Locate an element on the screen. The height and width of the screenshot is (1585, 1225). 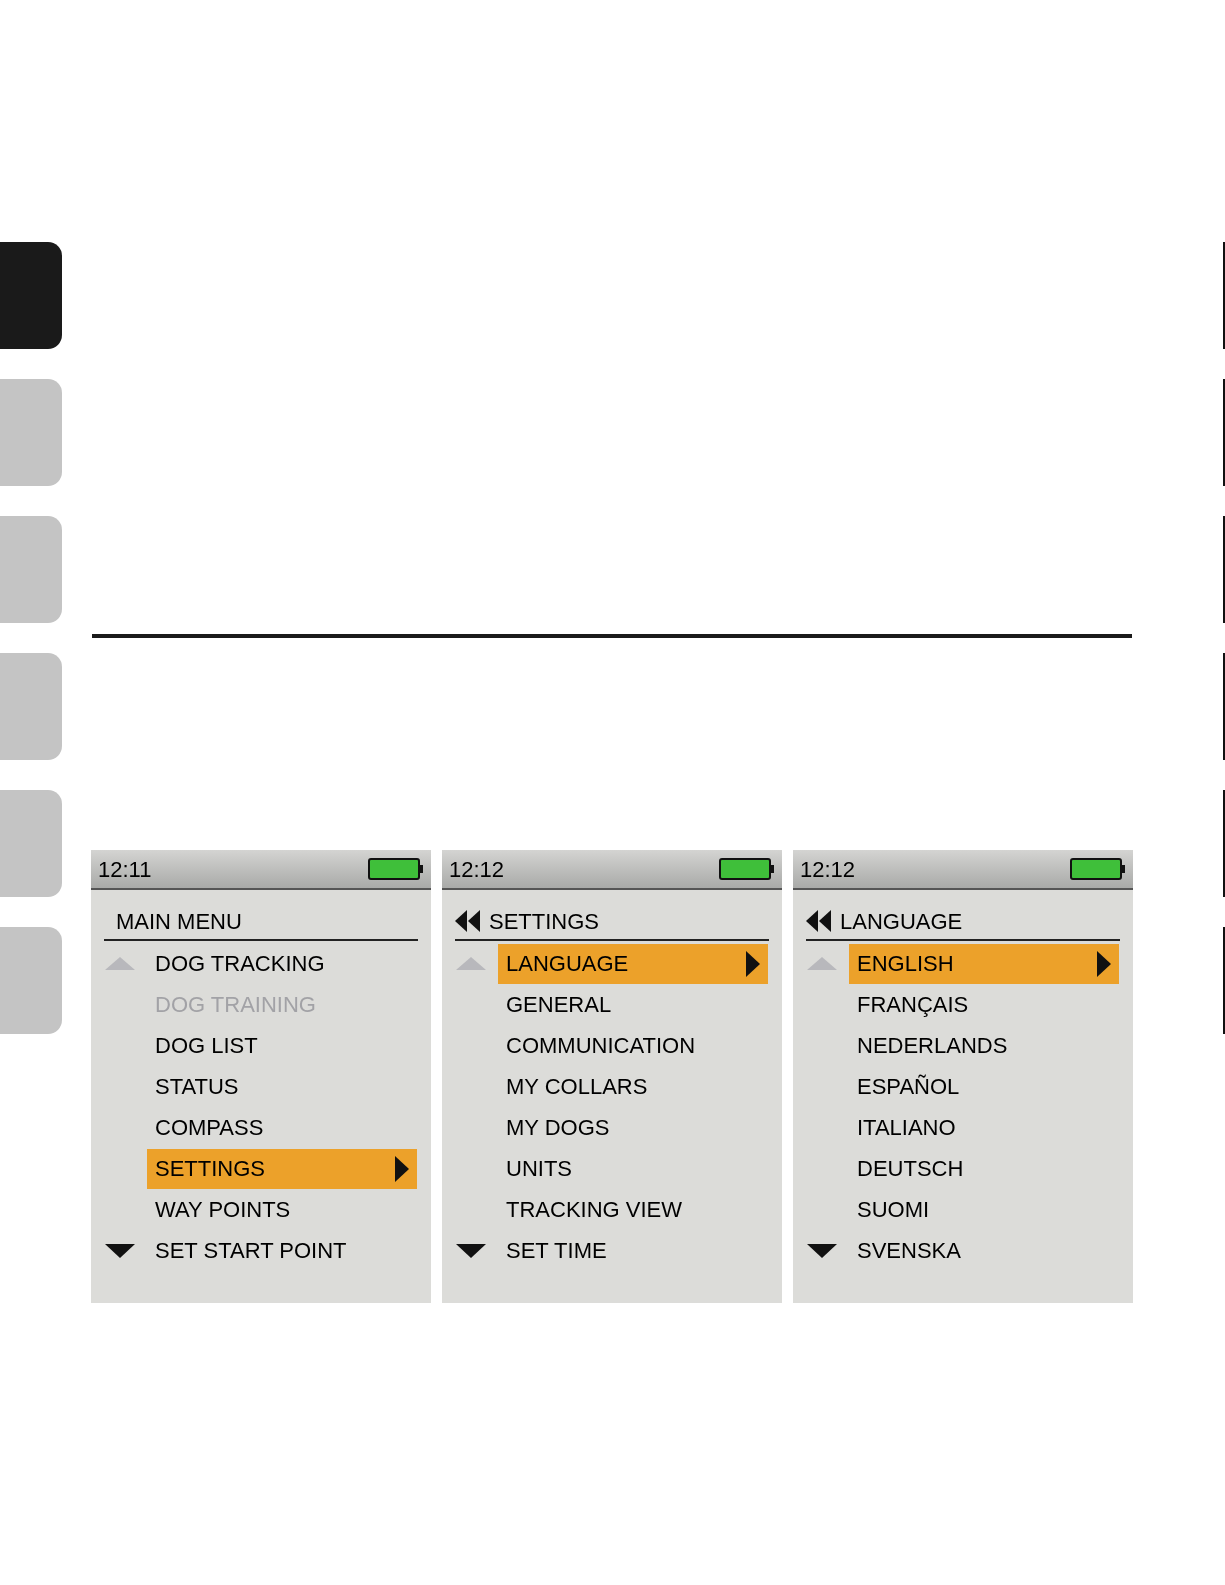
menu-item: SETTINGS is located at coordinates (282, 1168).